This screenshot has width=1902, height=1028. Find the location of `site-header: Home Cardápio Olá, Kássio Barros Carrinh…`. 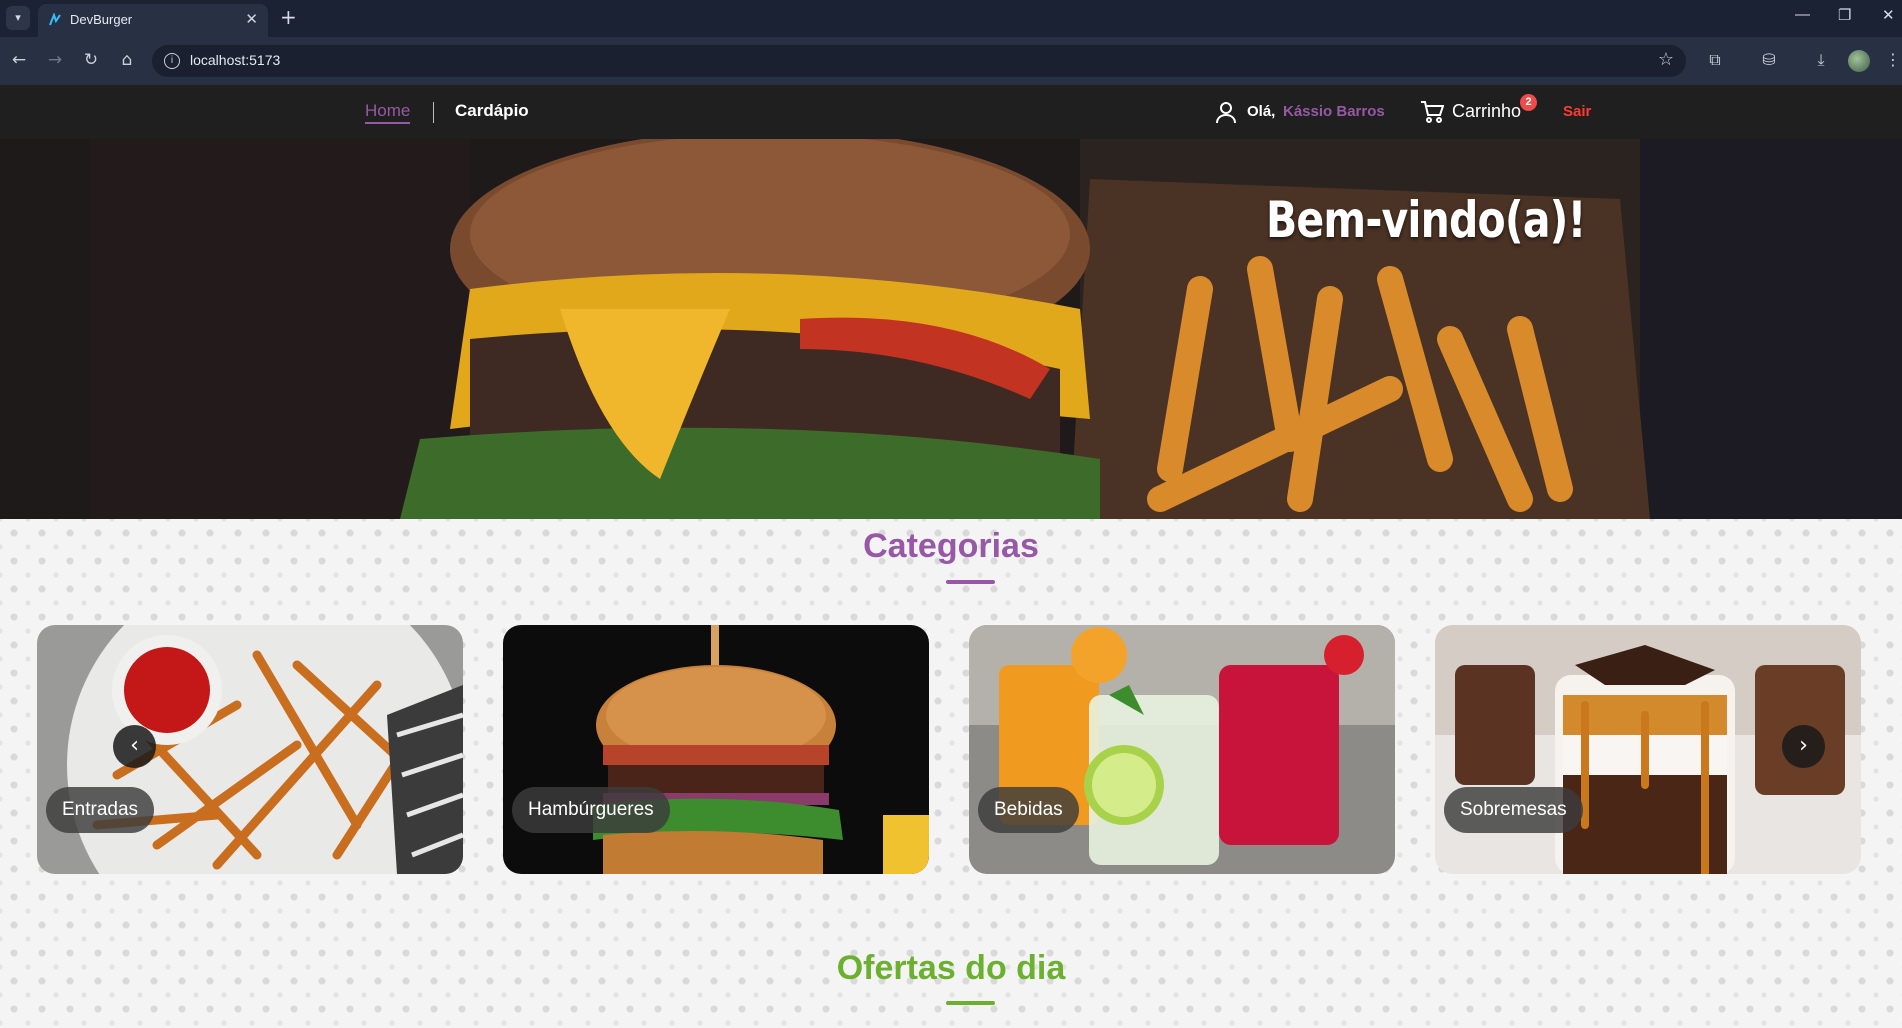

site-header: Home Cardápio Olá, Kássio Barros Carrinh… is located at coordinates (951, 112).